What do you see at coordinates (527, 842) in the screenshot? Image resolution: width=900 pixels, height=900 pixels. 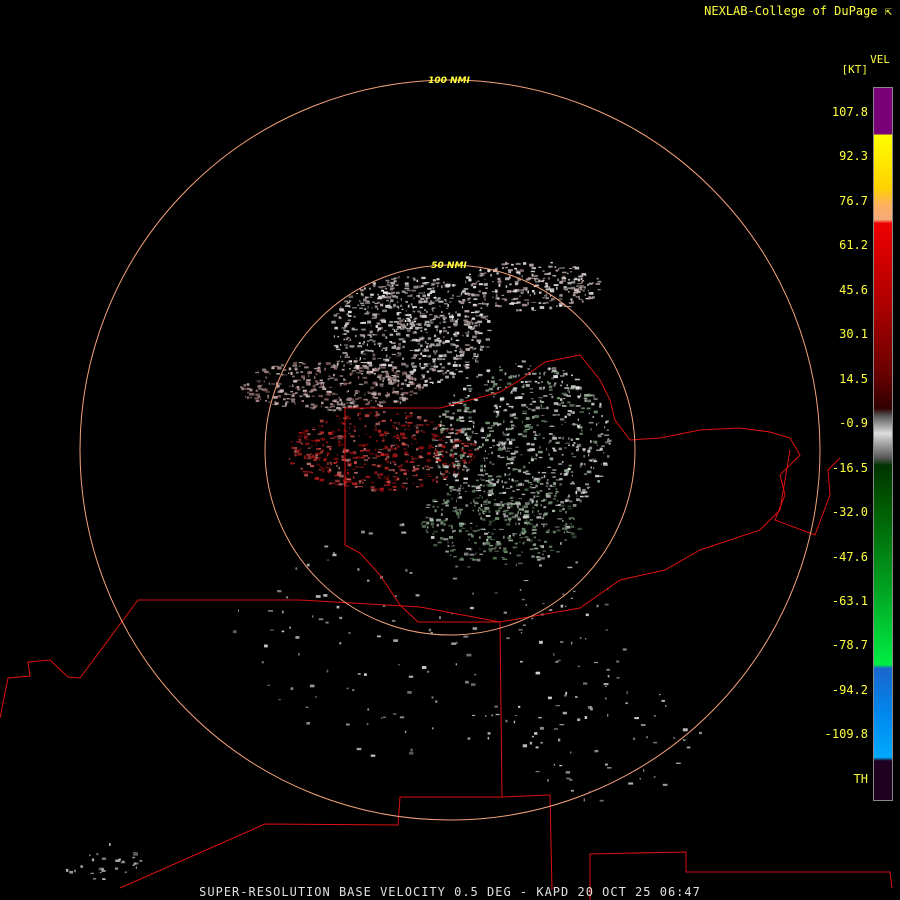 I see `boundary-south-east` at bounding box center [527, 842].